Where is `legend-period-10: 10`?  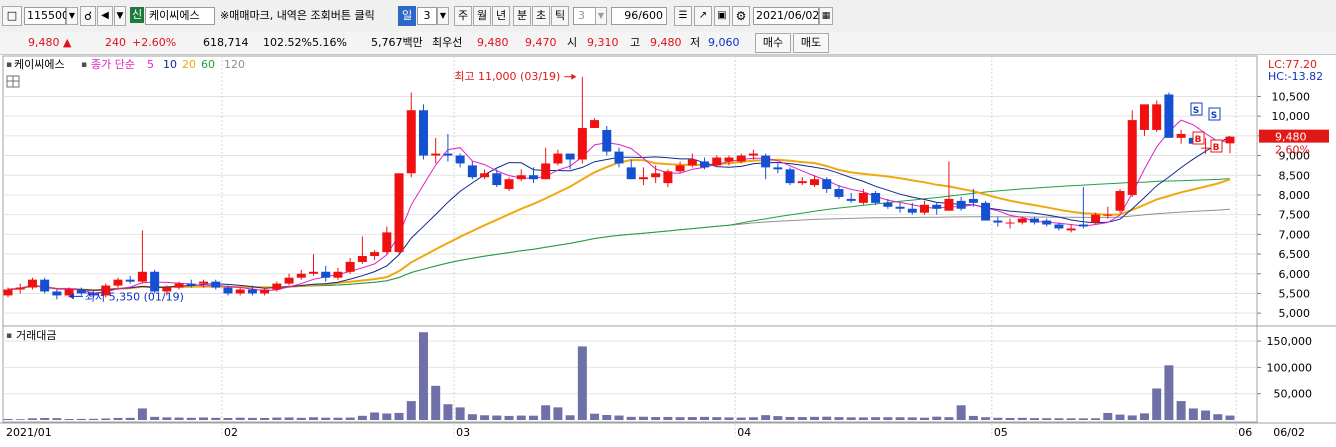 legend-period-10: 10 is located at coordinates (170, 64).